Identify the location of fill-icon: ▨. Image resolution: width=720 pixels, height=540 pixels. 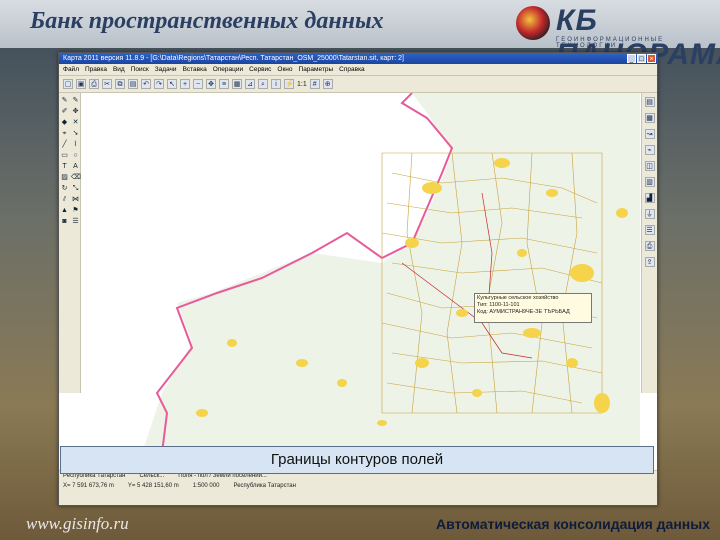
(64, 177).